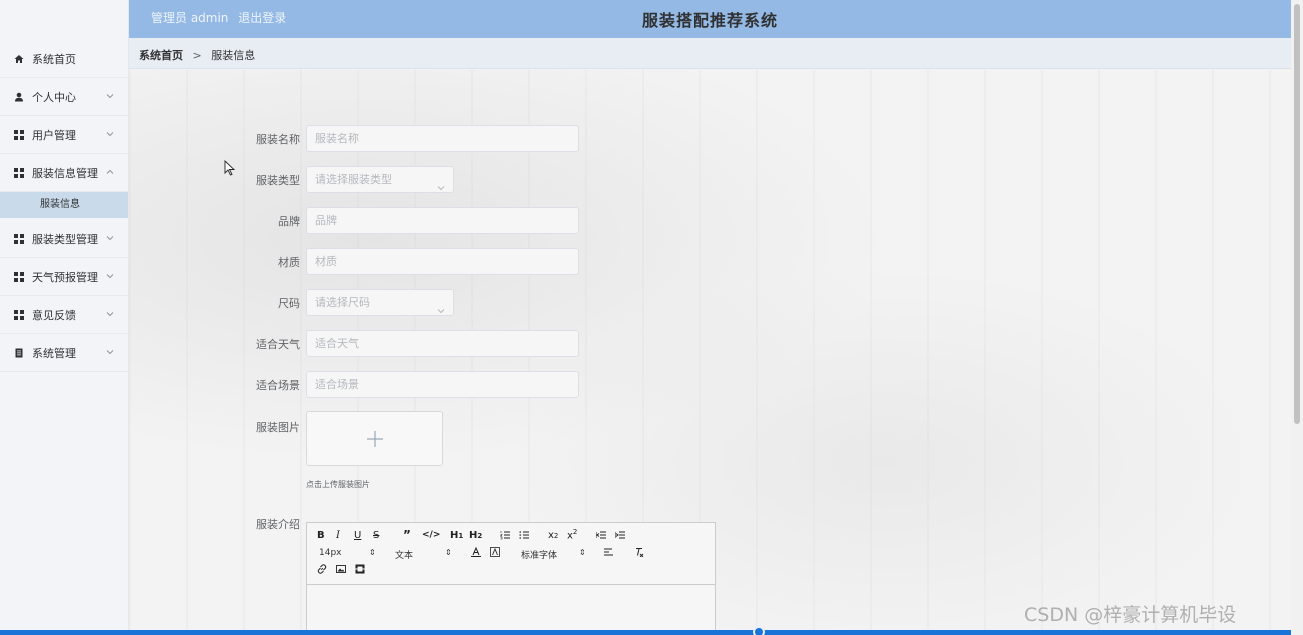  I want to click on sidebar-item-clothing-management: 服装信息管理, so click(64, 173).